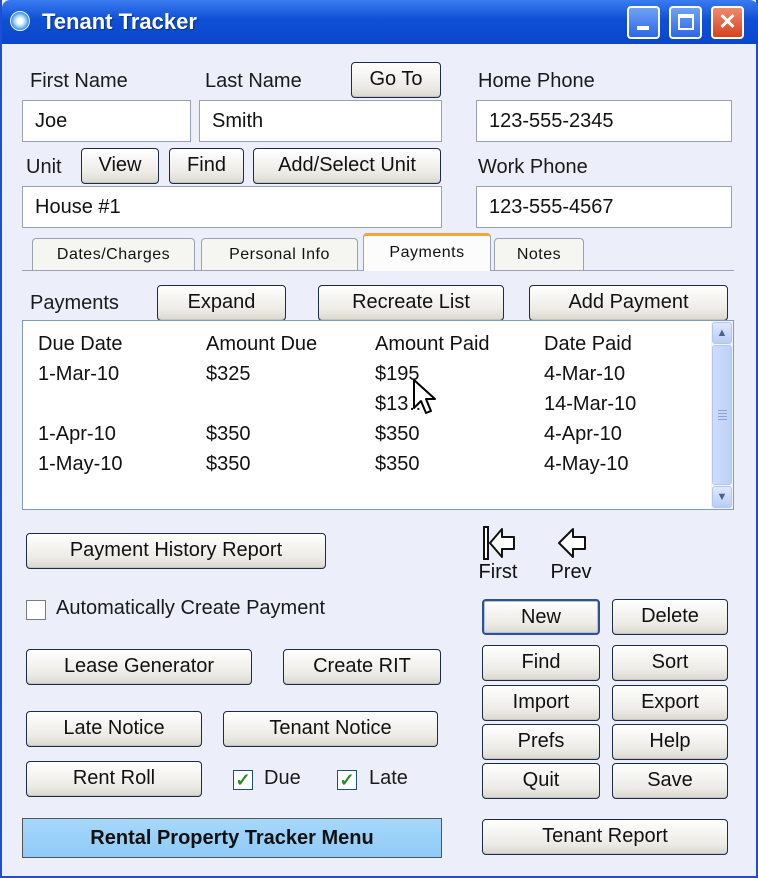 The width and height of the screenshot is (758, 878). What do you see at coordinates (44, 167) in the screenshot?
I see `unit-label: Unit` at bounding box center [44, 167].